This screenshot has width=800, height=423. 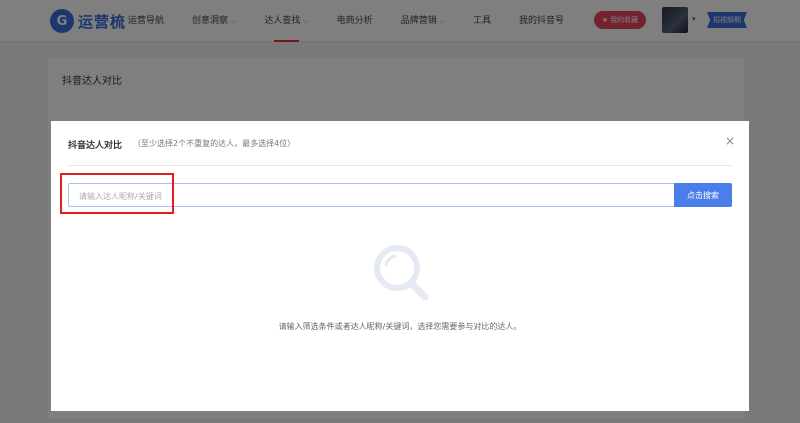 What do you see at coordinates (400, 326) in the screenshot?
I see `empty-state-text: 请输入筛选条件或者达人昵称/关键词，选择您需要参与对比的达人。` at bounding box center [400, 326].